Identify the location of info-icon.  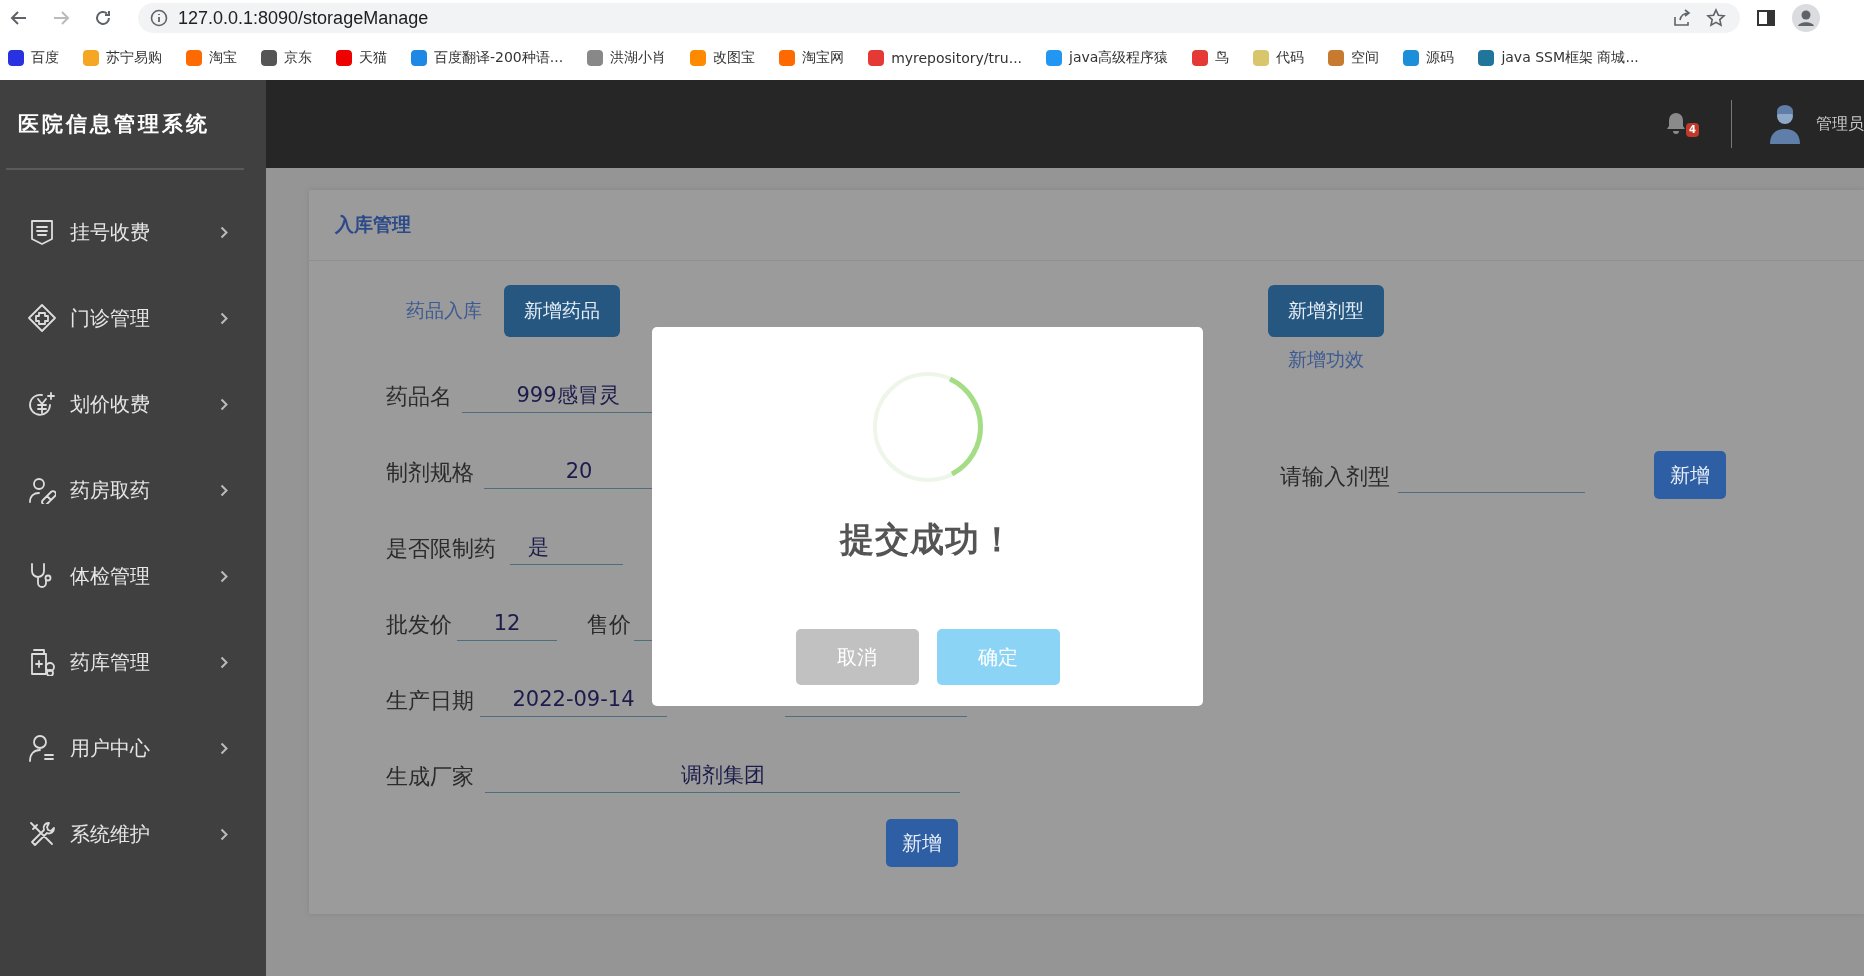
(159, 18).